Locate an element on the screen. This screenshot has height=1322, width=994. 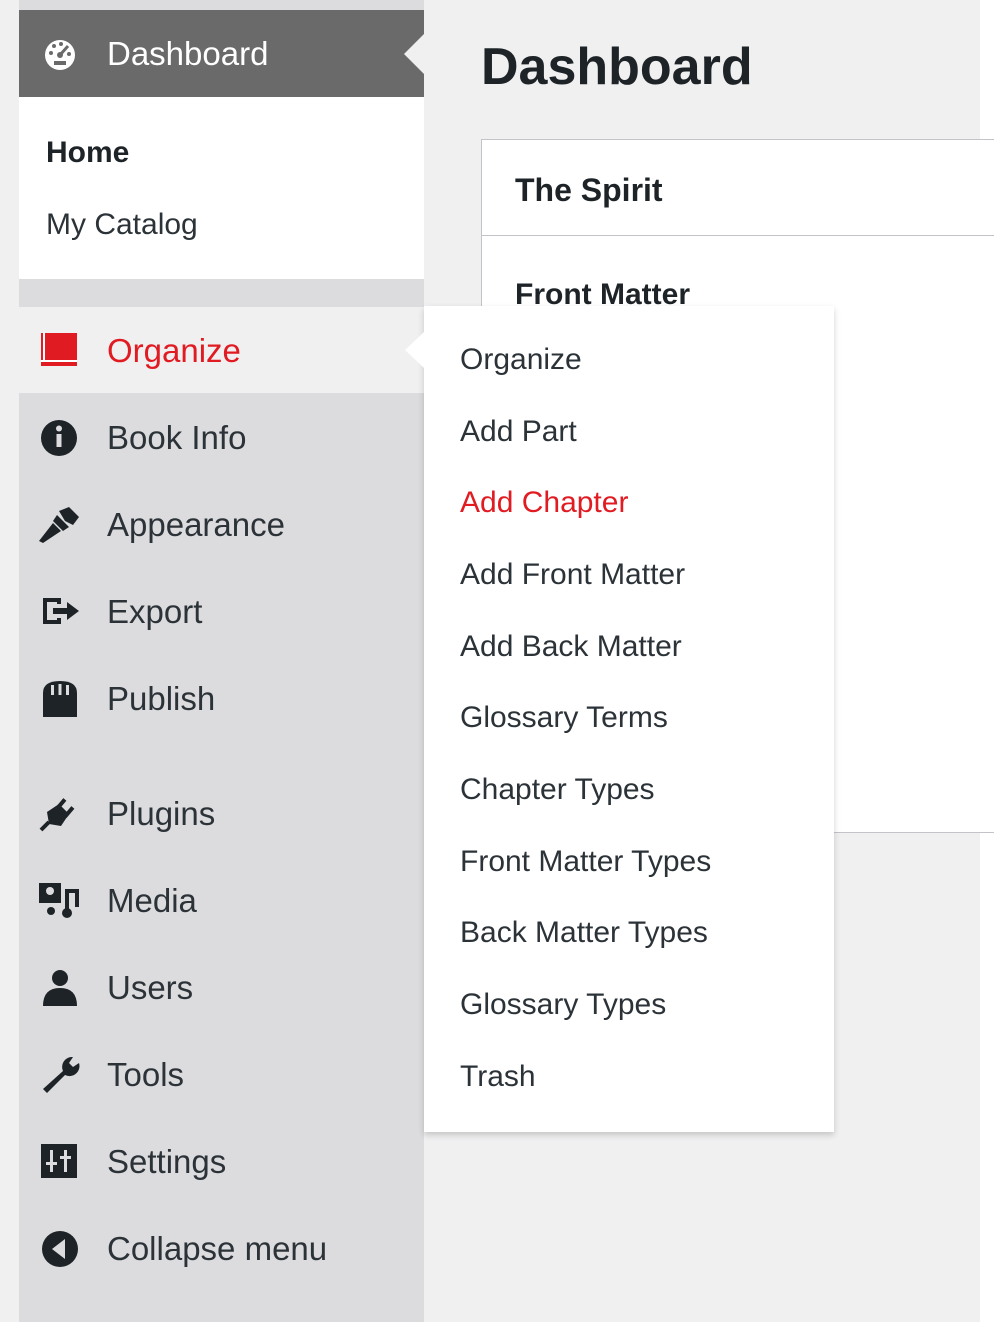
flyout-item-trash: Trash is located at coordinates (498, 1077).